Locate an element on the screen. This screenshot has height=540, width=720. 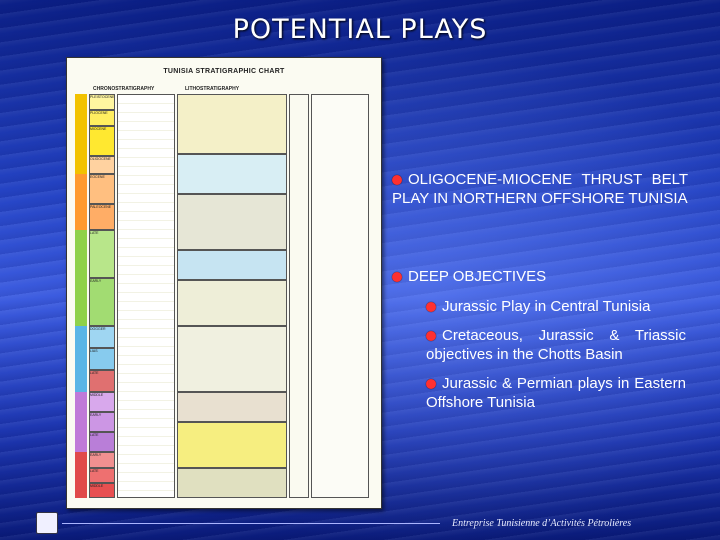
chart-col-litho: LITHOSTRATIGRAPHY is located at coordinates (212, 89).